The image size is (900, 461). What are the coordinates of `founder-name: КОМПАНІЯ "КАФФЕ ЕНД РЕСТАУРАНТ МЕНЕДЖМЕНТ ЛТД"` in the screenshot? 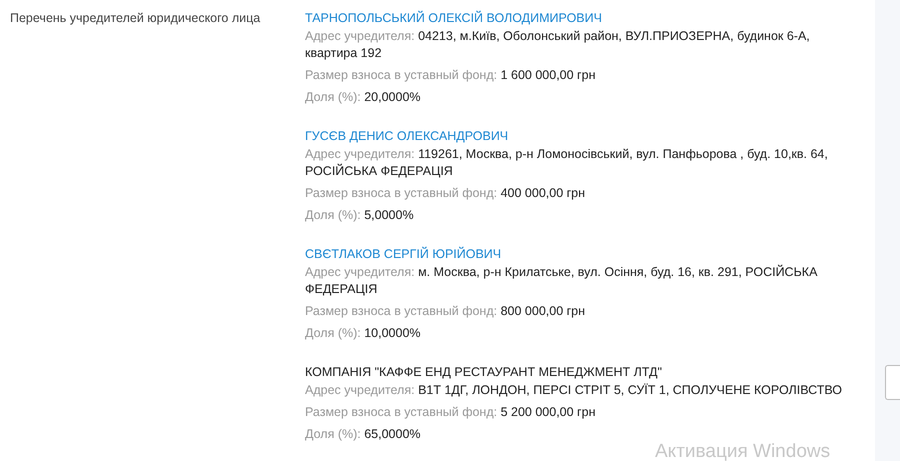 It's located at (483, 372).